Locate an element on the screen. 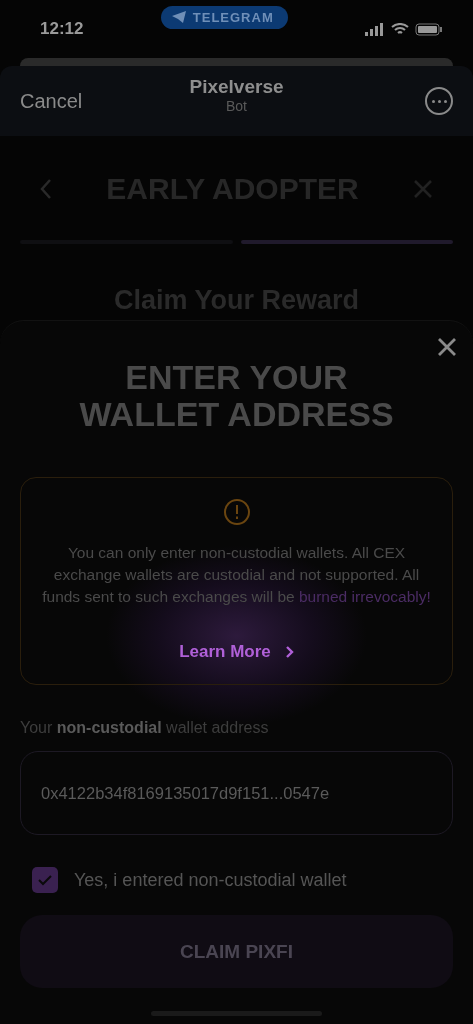  back-button is located at coordinates (46, 189).